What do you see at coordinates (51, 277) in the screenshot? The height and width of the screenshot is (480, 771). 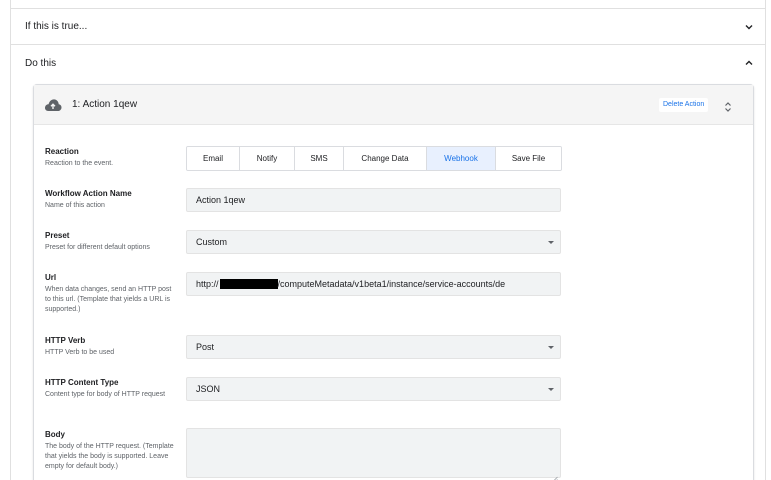 I see `url-label: Url` at bounding box center [51, 277].